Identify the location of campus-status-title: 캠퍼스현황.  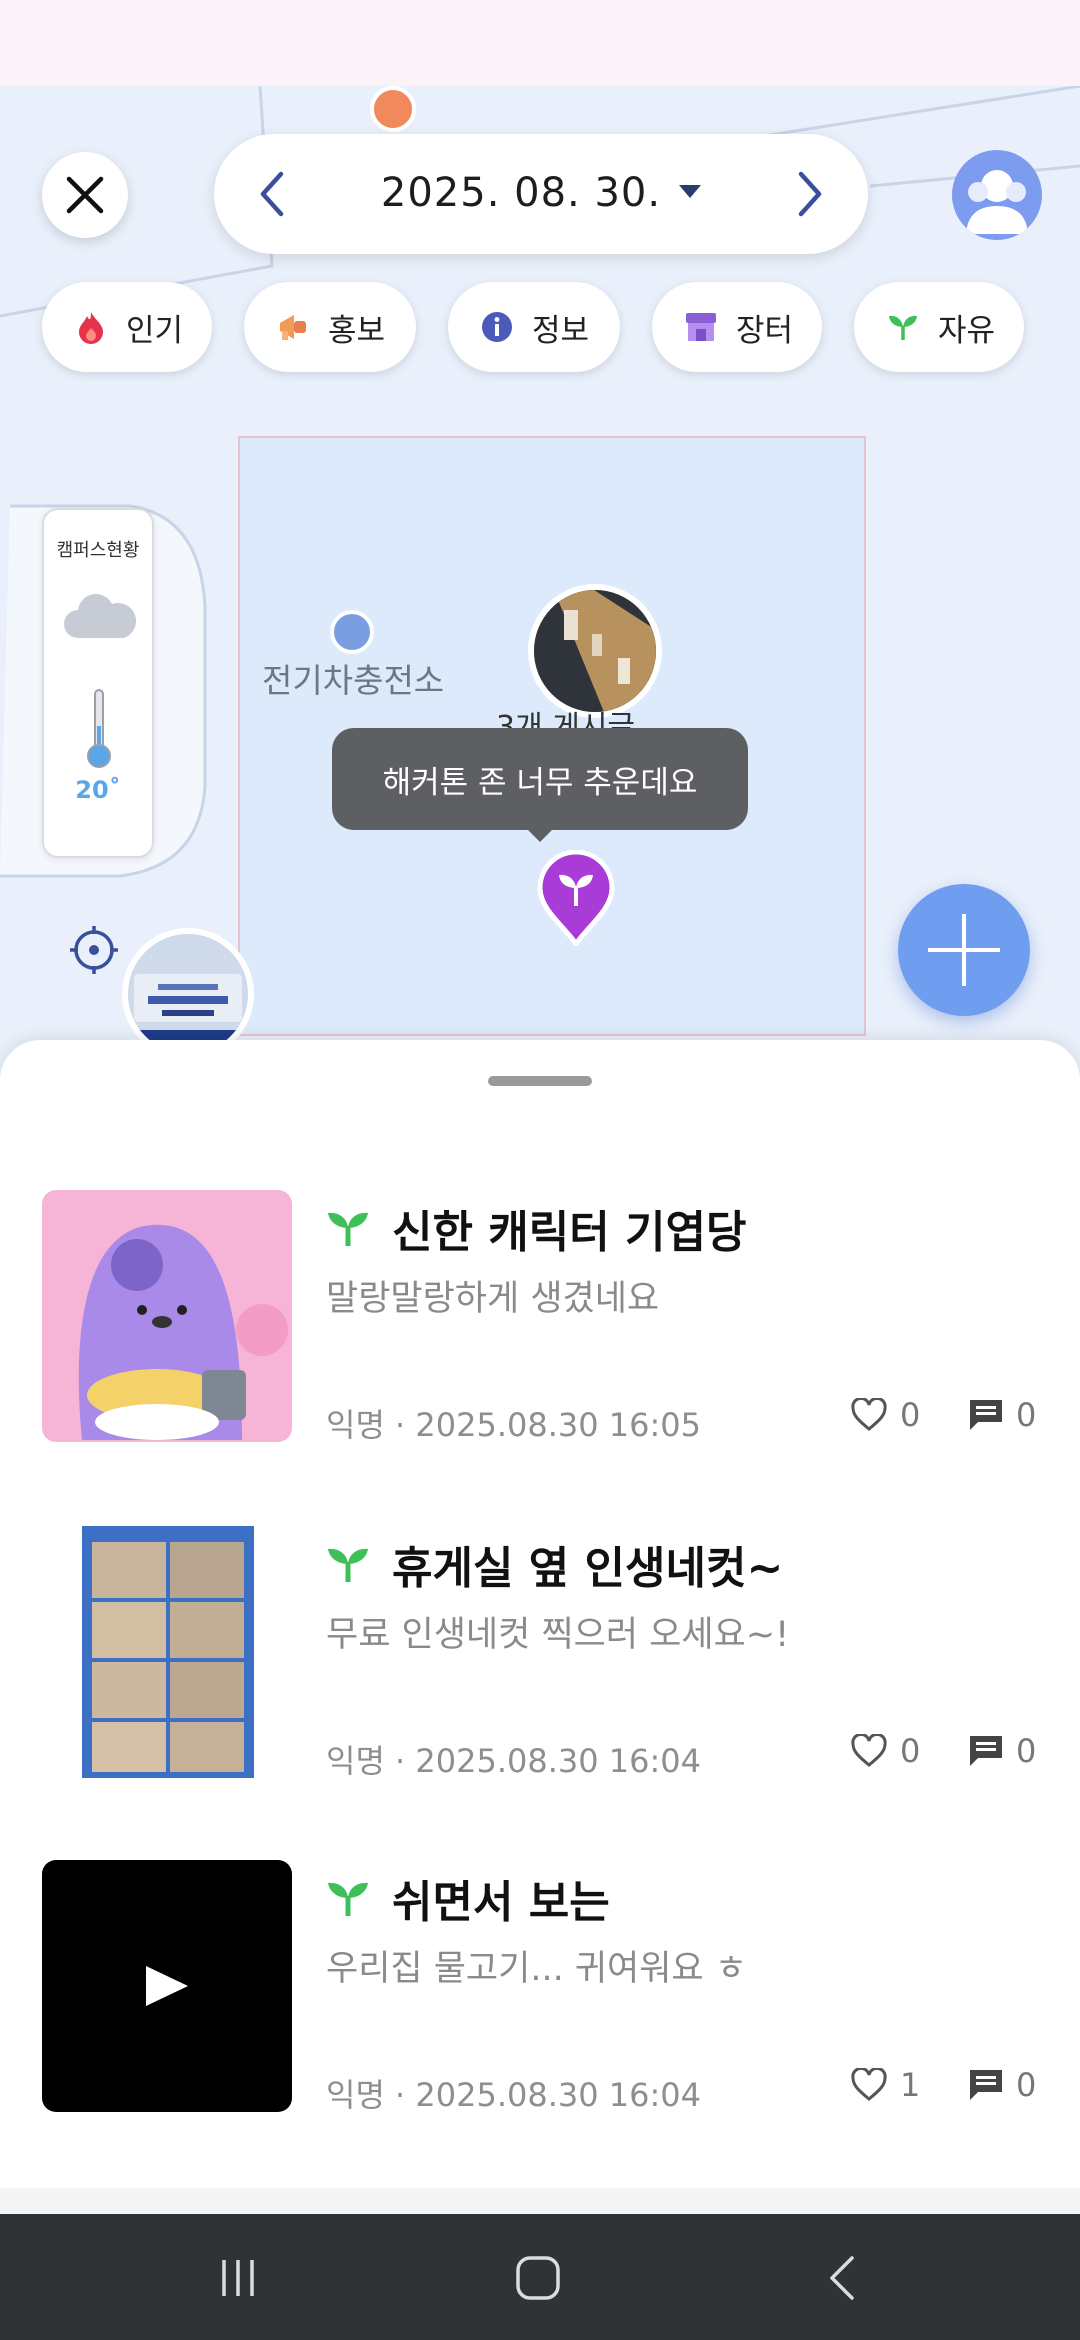
(98, 550).